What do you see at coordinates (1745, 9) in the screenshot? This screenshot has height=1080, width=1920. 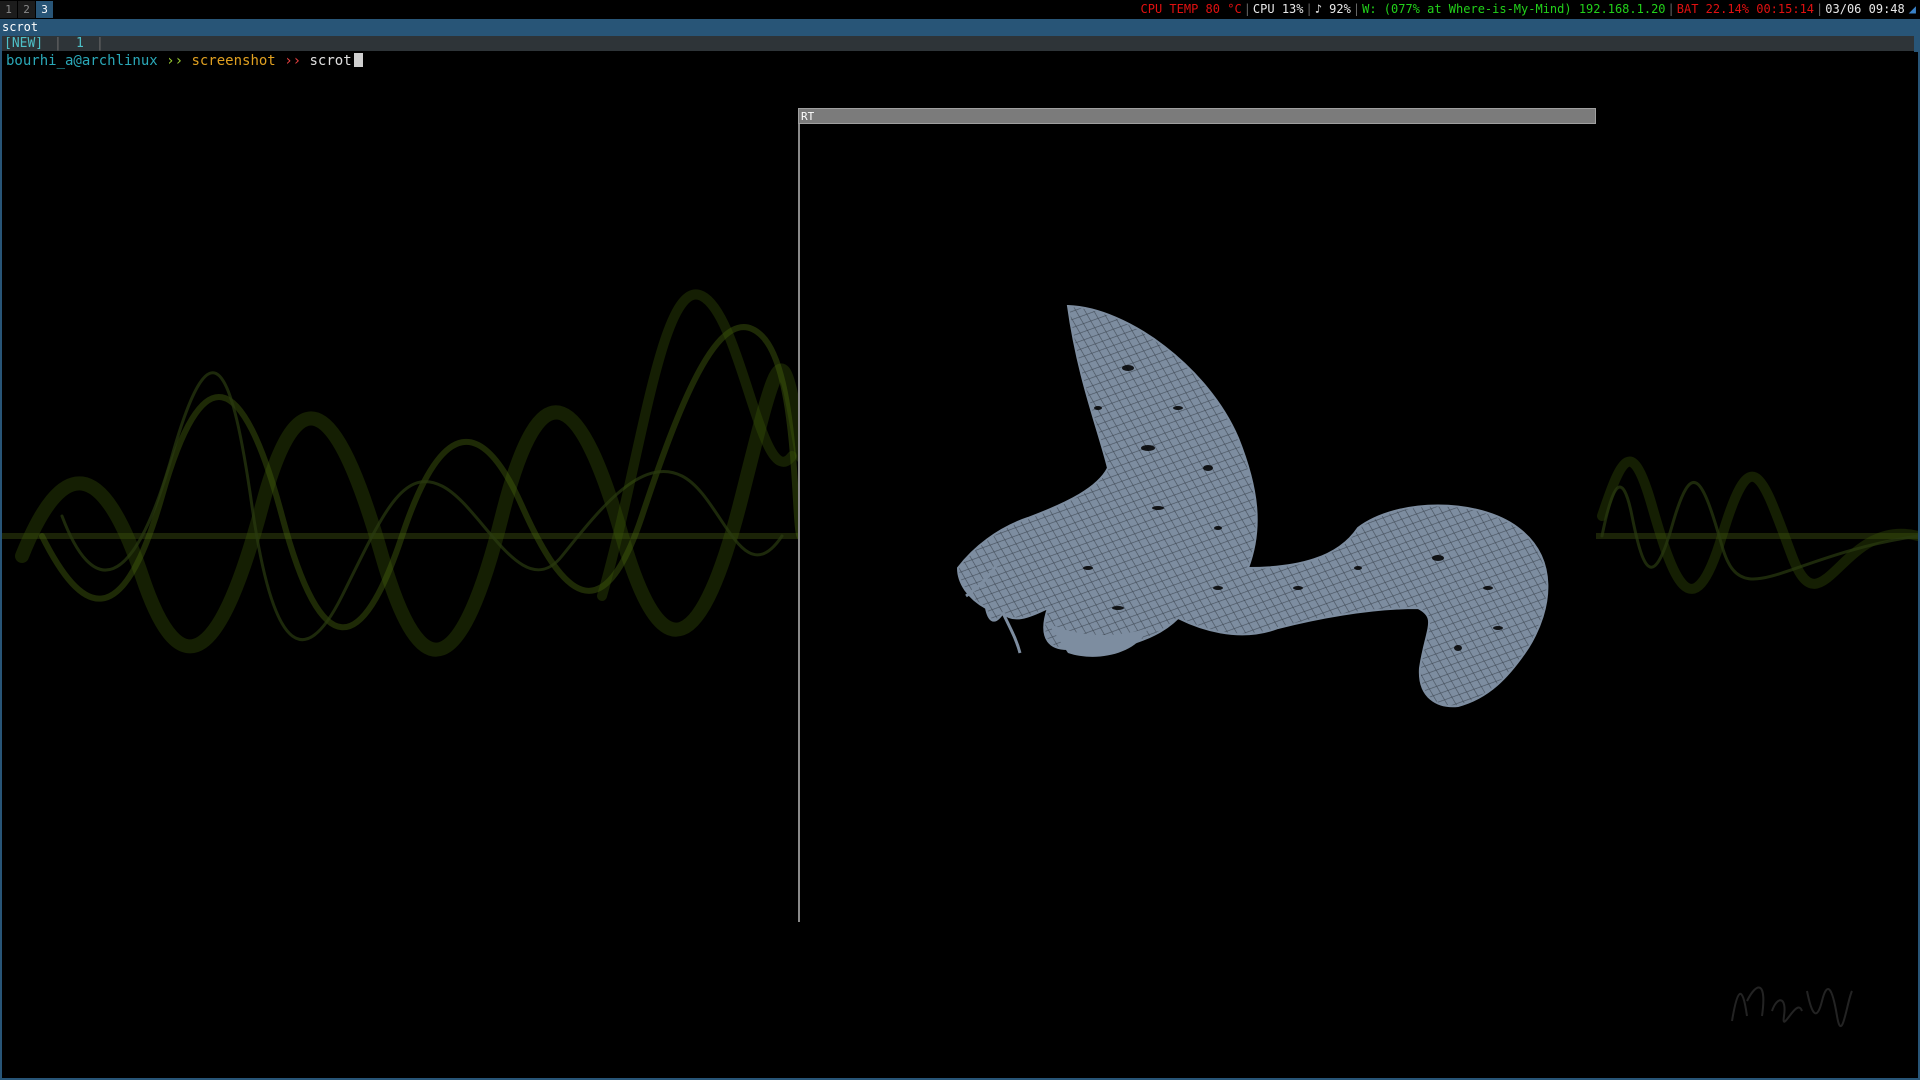 I see `battery-status: BAT 22.14% 00:15:14` at bounding box center [1745, 9].